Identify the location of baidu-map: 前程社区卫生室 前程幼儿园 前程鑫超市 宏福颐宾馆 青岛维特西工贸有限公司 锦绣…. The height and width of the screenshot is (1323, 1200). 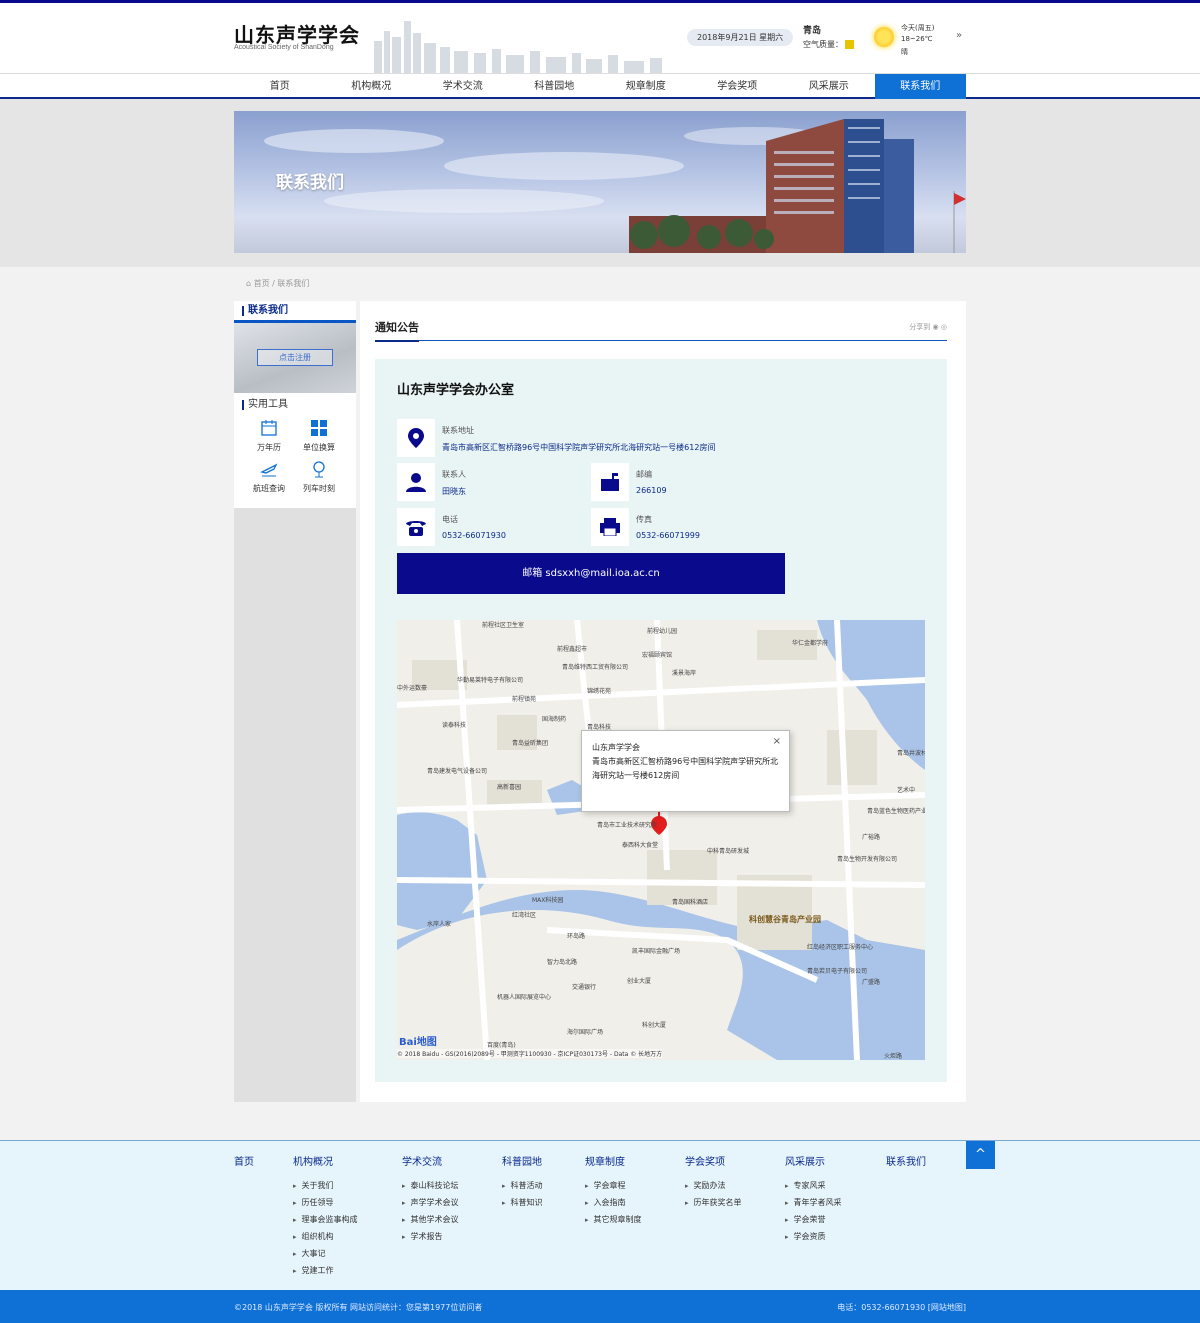
(661, 840).